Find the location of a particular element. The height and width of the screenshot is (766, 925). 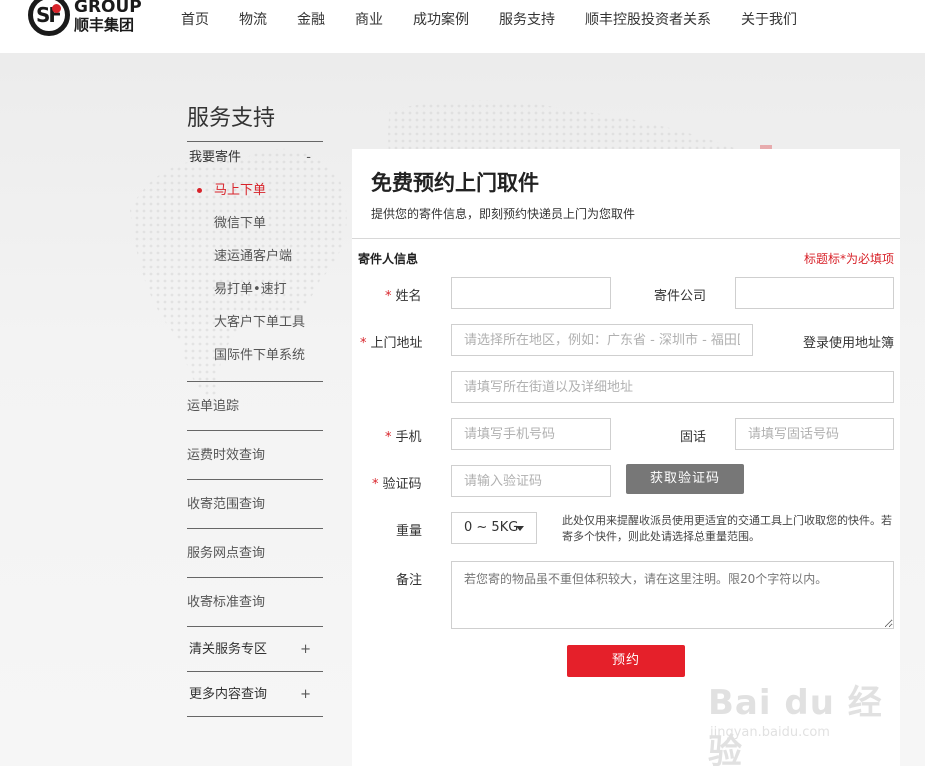

sidebar-item-order-now: 马上下单 is located at coordinates (255, 190).